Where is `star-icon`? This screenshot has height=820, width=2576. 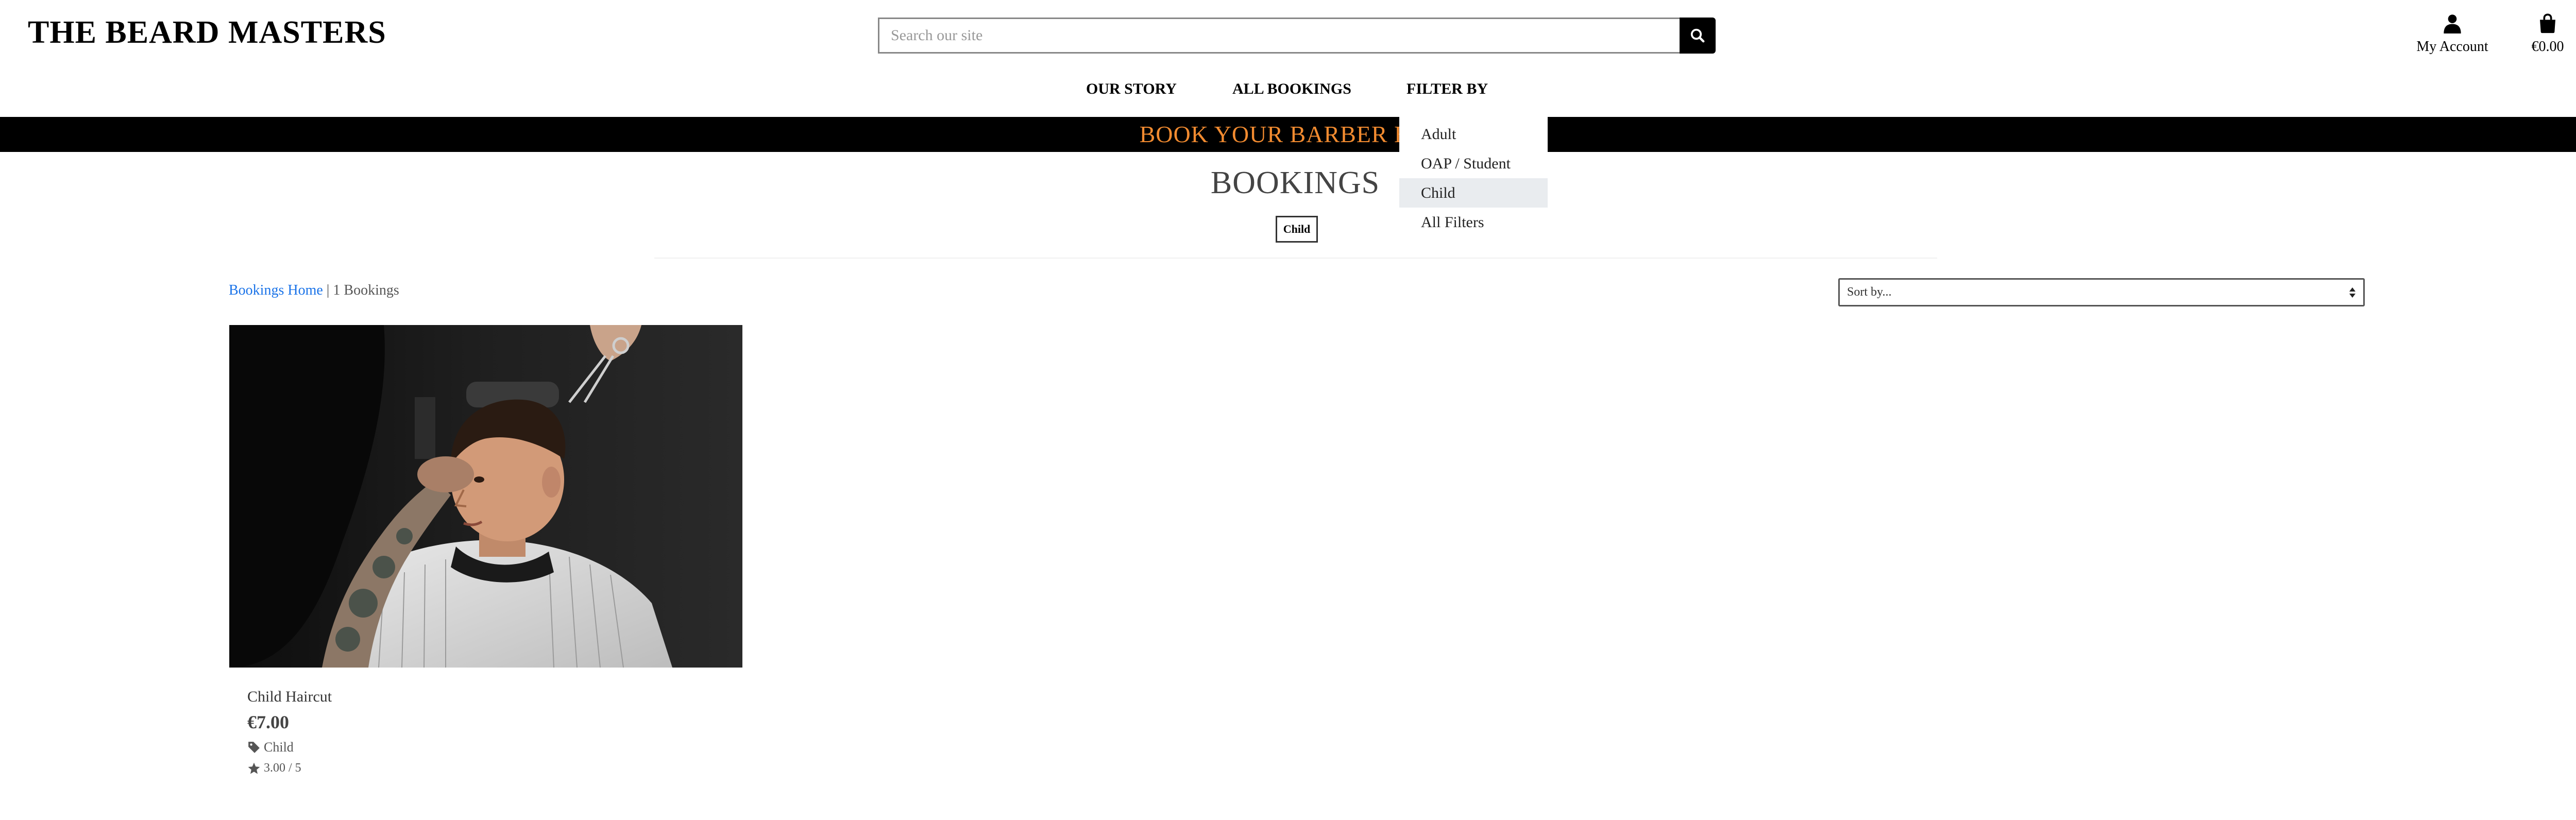 star-icon is located at coordinates (254, 768).